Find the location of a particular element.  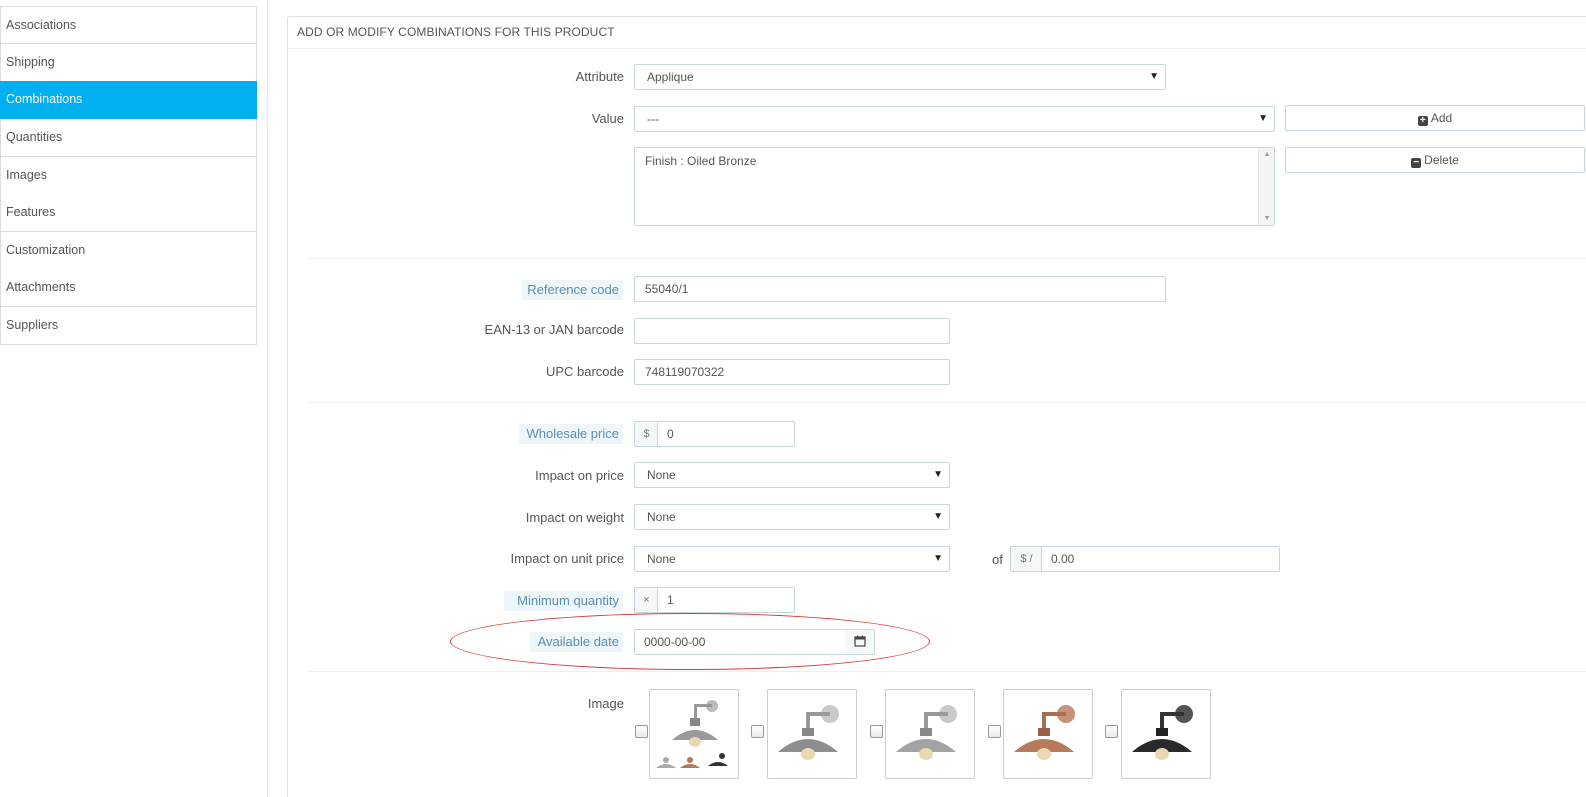

sidebar-item-label: Associations is located at coordinates (41, 25).